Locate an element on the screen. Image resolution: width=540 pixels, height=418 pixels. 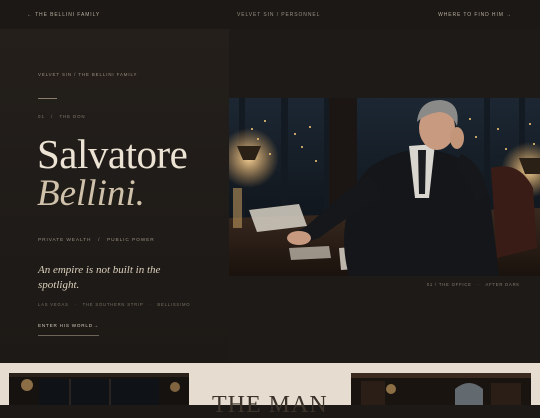
arrow-right-icon: → is located at coordinates (96, 326).